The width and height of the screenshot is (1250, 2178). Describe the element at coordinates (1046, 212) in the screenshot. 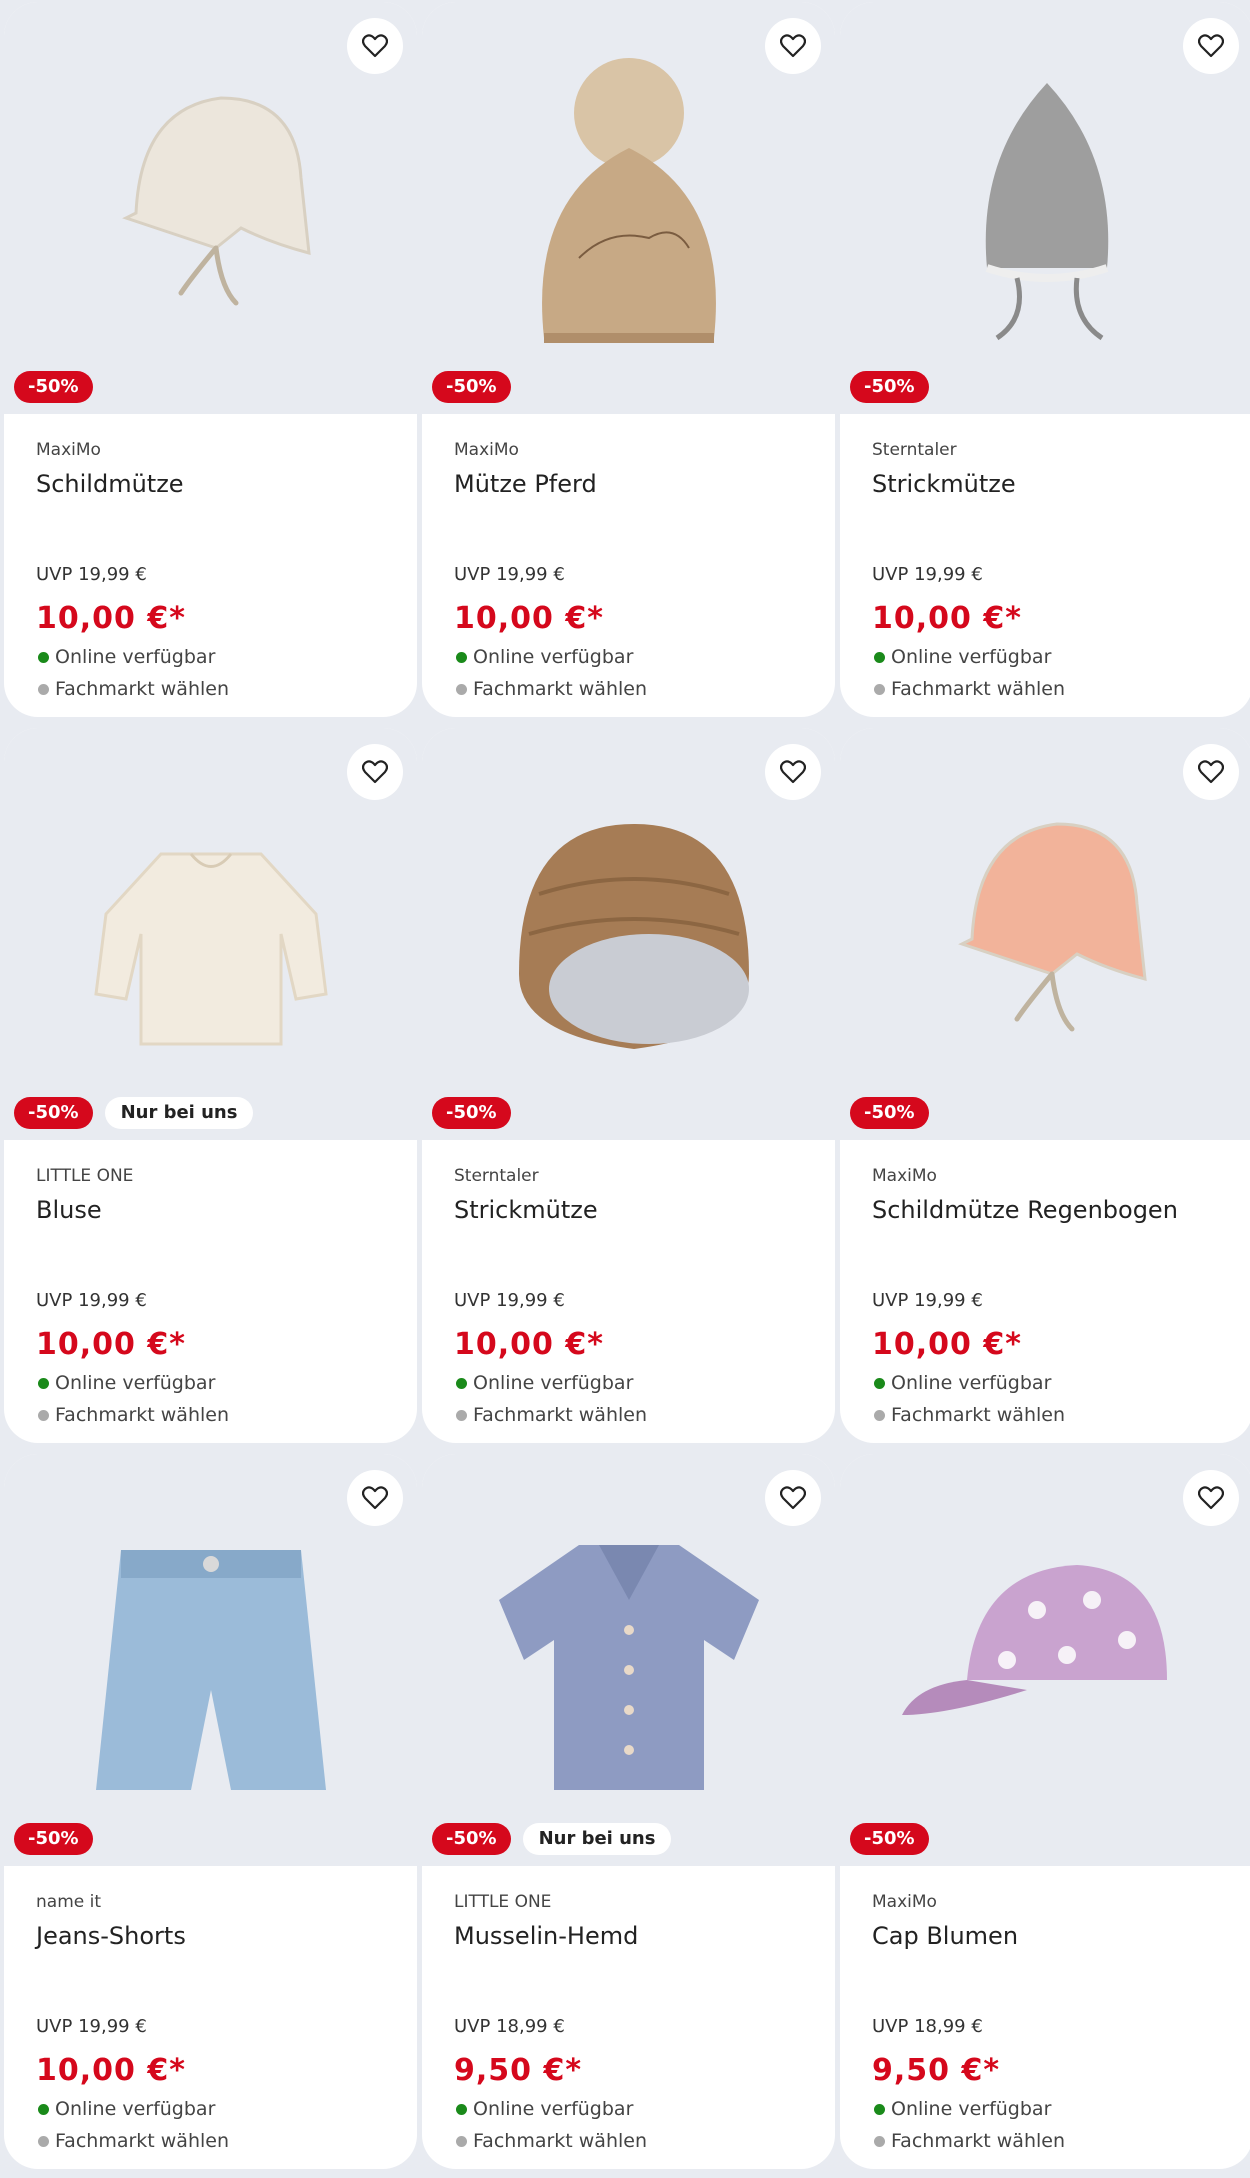

I see `knit-hat-icon` at that location.